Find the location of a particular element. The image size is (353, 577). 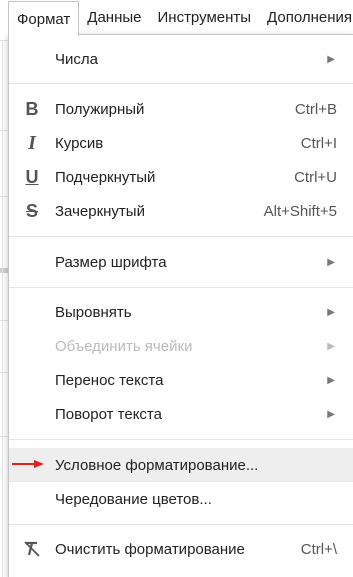

clear-formatting-svg is located at coordinates (32, 549).